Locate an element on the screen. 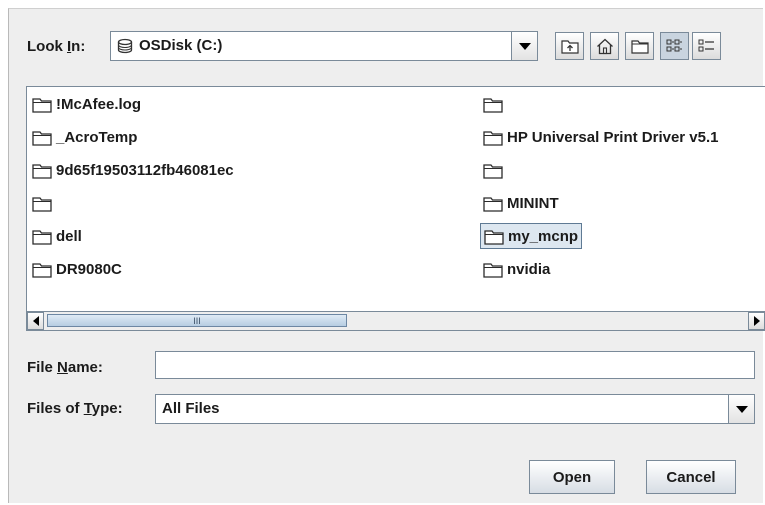 This screenshot has width=765, height=505. file-name-field is located at coordinates (455, 365).